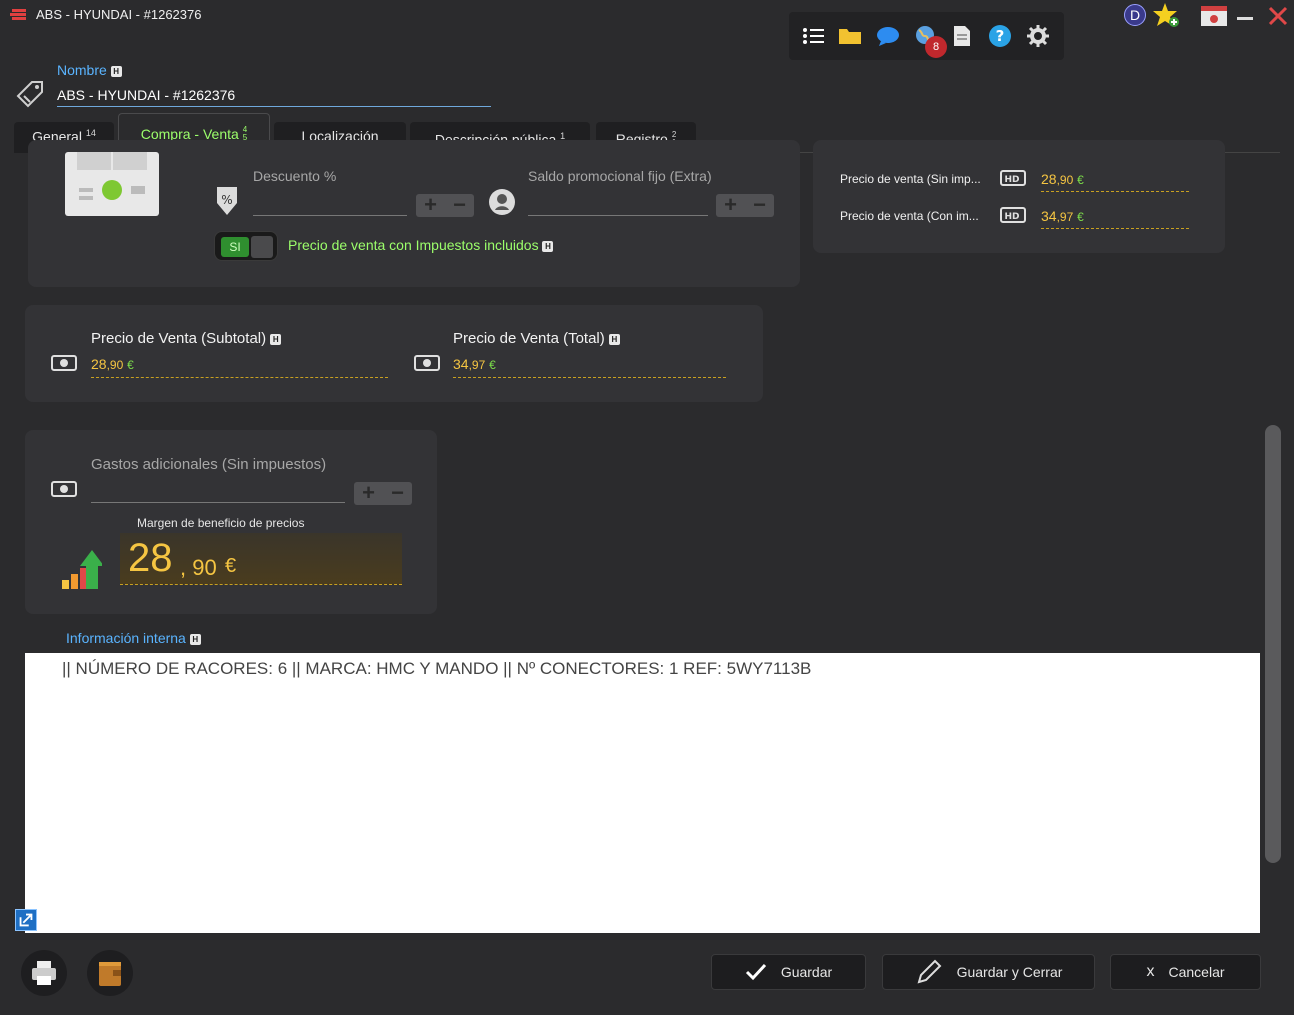  Describe the element at coordinates (1038, 36) in the screenshot. I see `settings-gear-icon` at that location.